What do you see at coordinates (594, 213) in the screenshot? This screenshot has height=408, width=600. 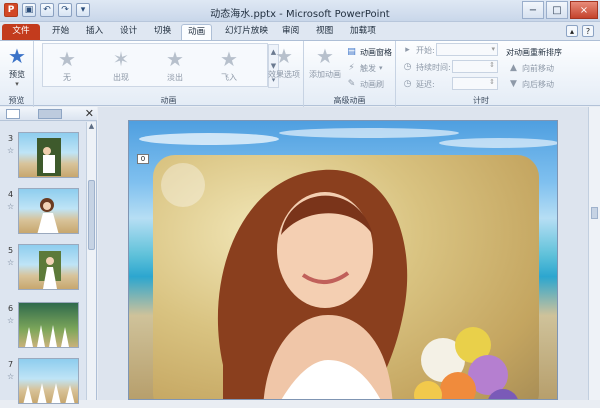 I see `slide-scrollbar-thumb` at bounding box center [594, 213].